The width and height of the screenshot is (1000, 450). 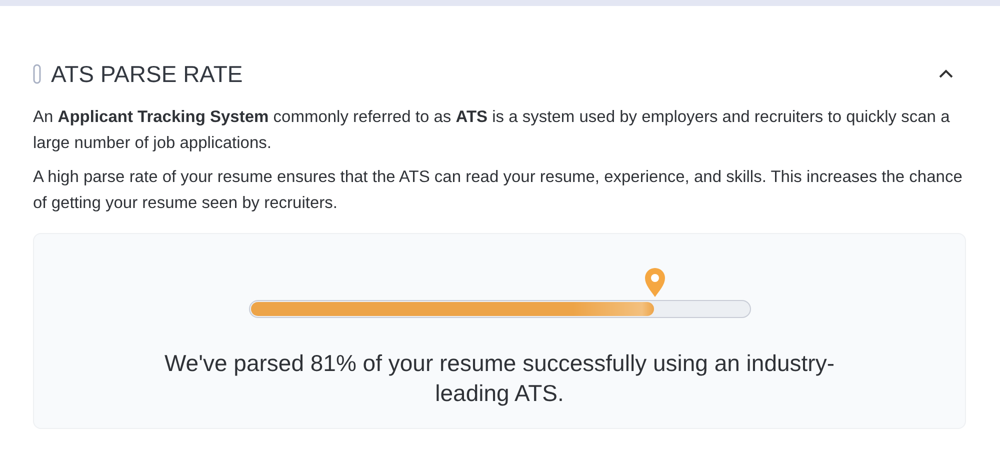 What do you see at coordinates (147, 74) in the screenshot?
I see `section-title: ATS PARSE RATE` at bounding box center [147, 74].